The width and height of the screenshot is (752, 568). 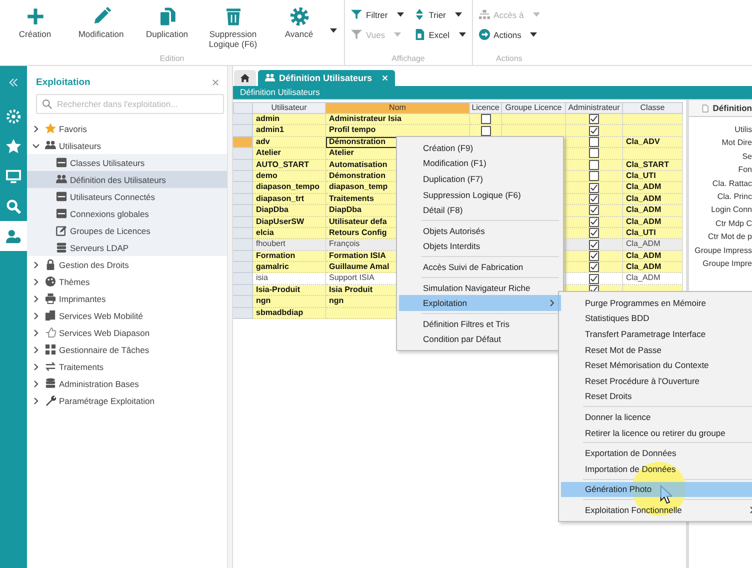 What do you see at coordinates (127, 264) in the screenshot?
I see `tree-item: Gestion des Droits` at bounding box center [127, 264].